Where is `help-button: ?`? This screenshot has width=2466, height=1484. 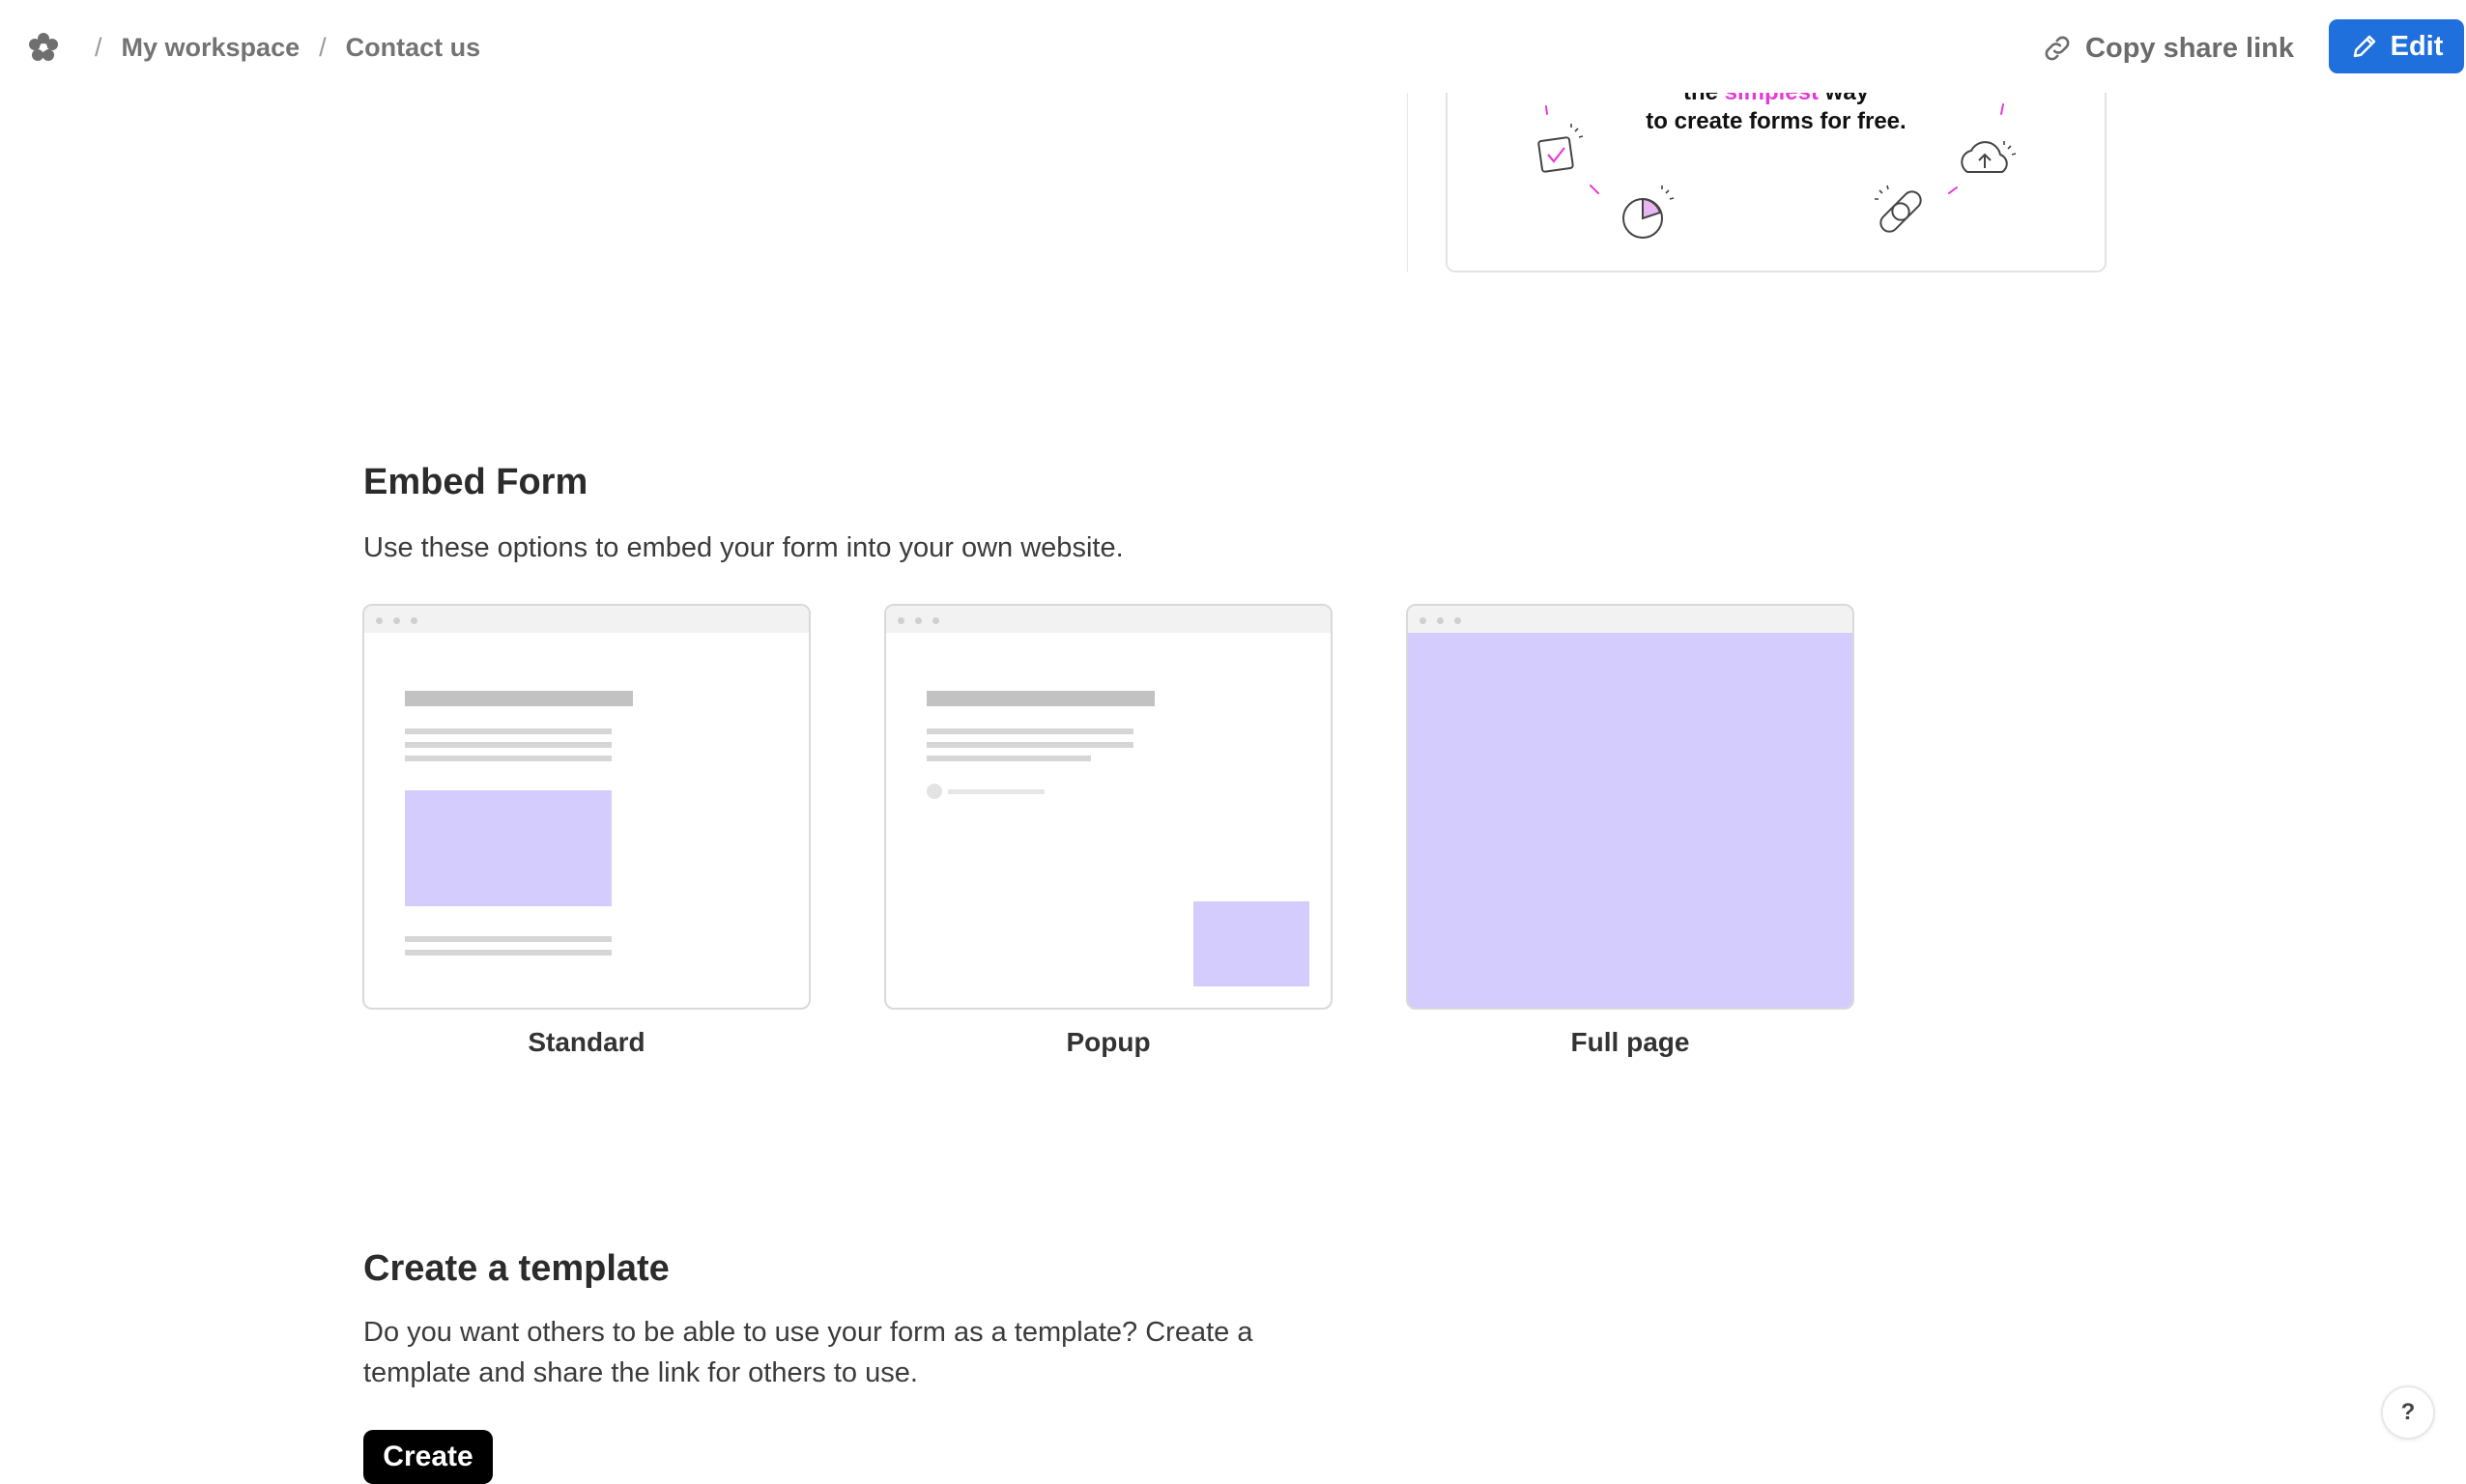
help-button: ? is located at coordinates (2408, 1413).